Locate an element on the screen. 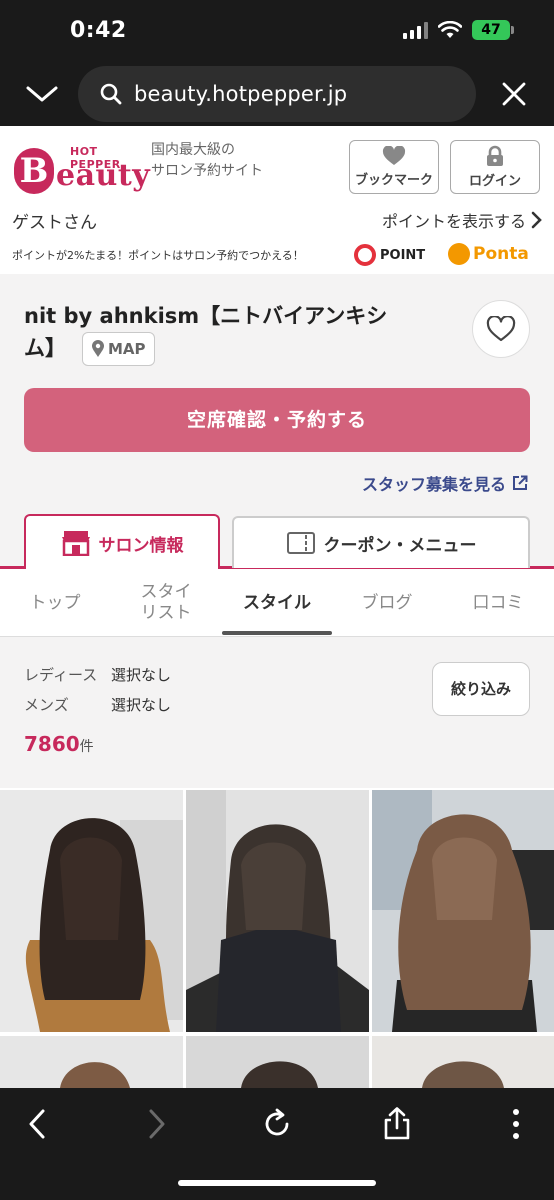  favorite-button is located at coordinates (501, 329).